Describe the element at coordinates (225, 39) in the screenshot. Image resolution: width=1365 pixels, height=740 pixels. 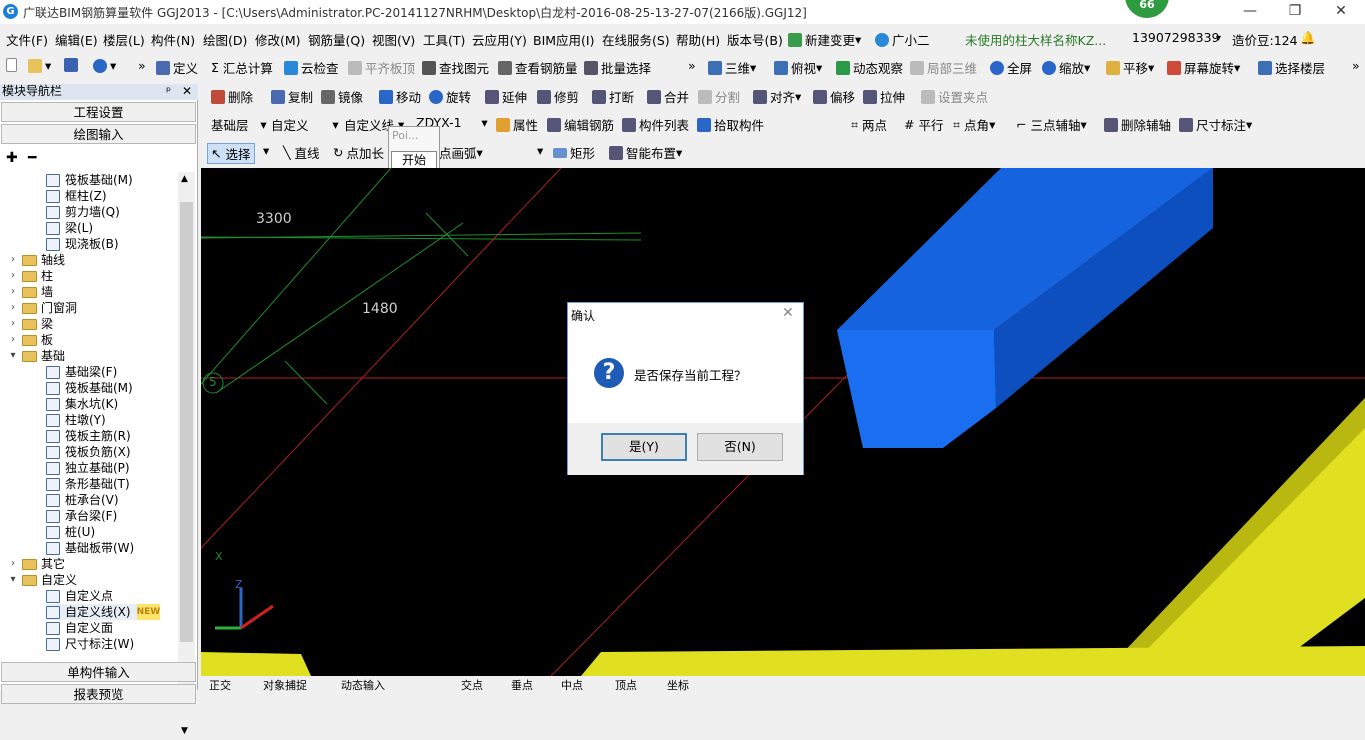
I see `menu-draw: 绘图(D)` at that location.